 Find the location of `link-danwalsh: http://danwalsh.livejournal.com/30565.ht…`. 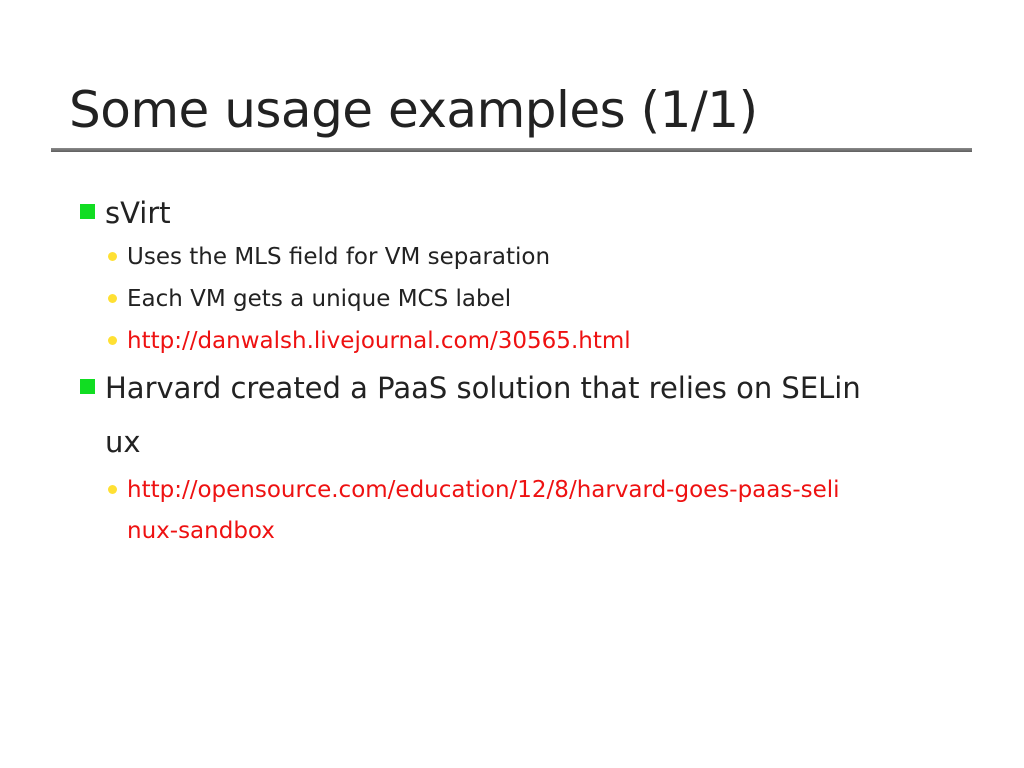

link-danwalsh: http://danwalsh.livejournal.com/30565.ht… is located at coordinates (537, 341).